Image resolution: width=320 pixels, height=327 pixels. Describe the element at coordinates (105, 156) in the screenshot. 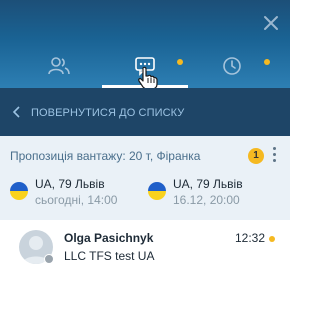

I see `offer-title: Пропозиція вантажу: 20 т, Фіранка` at that location.